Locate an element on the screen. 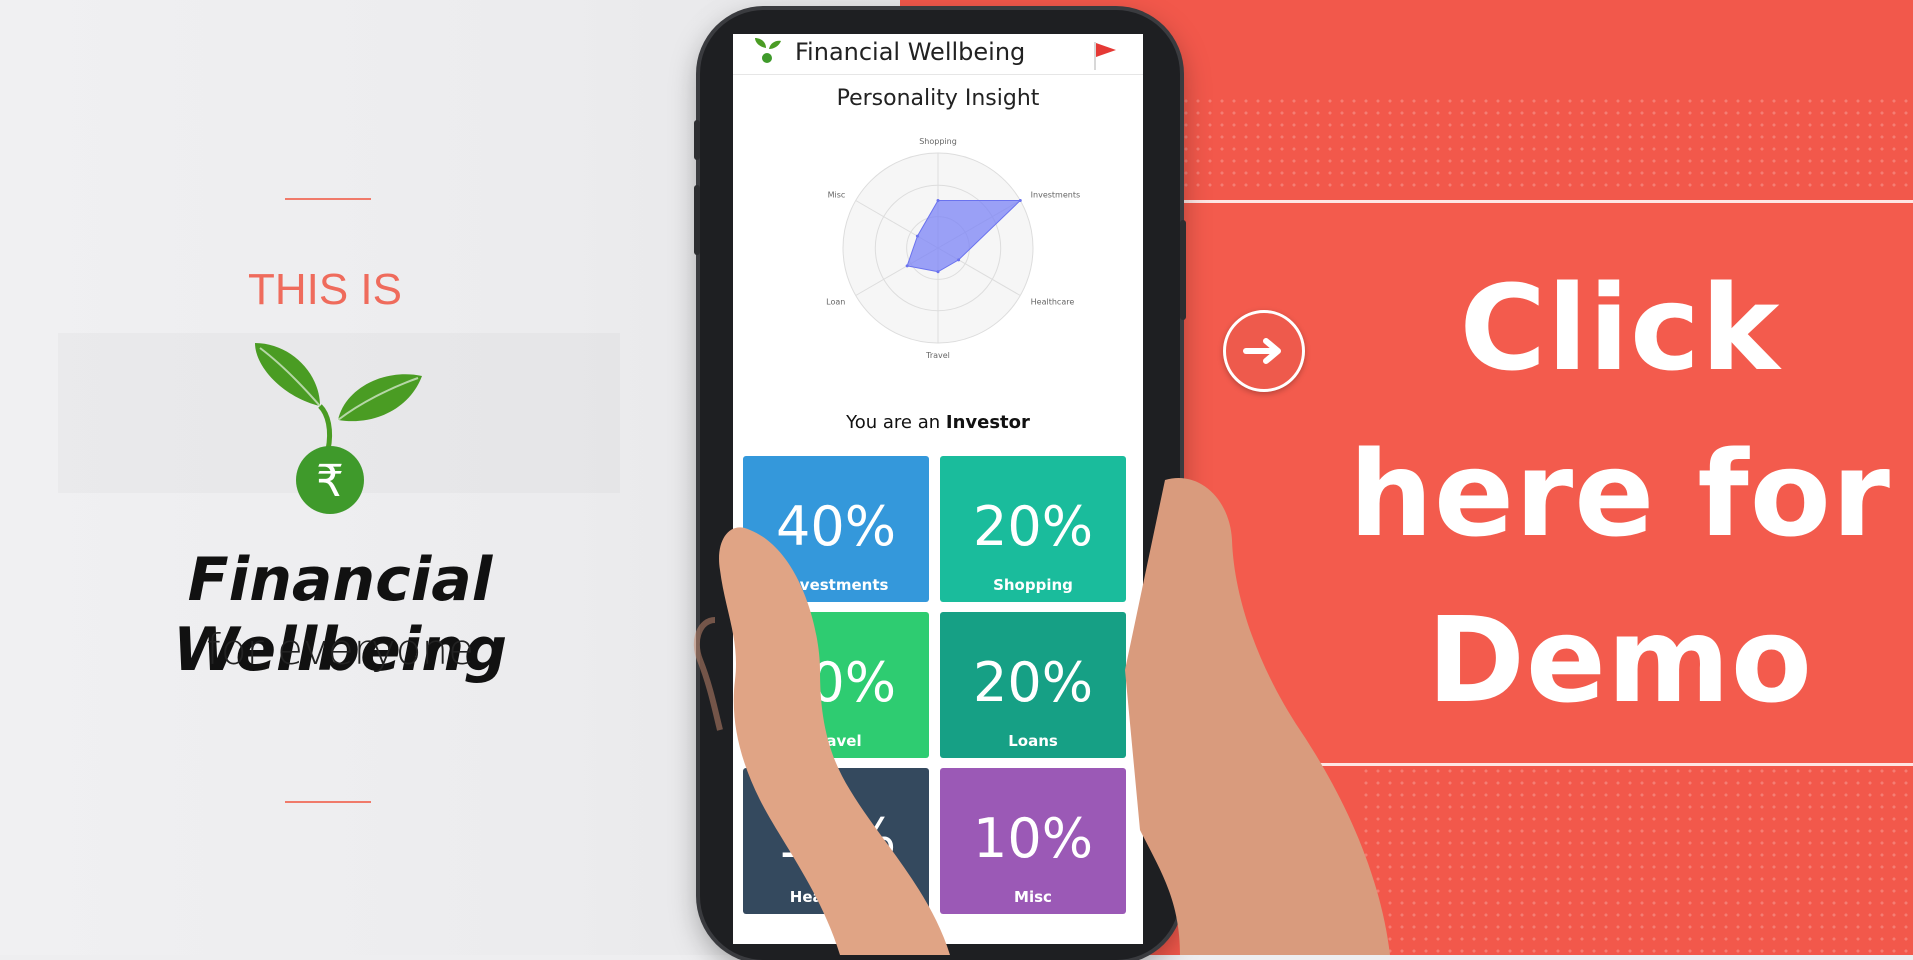 The image size is (1913, 960). demo-line-1: Click is located at coordinates (1620, 328).